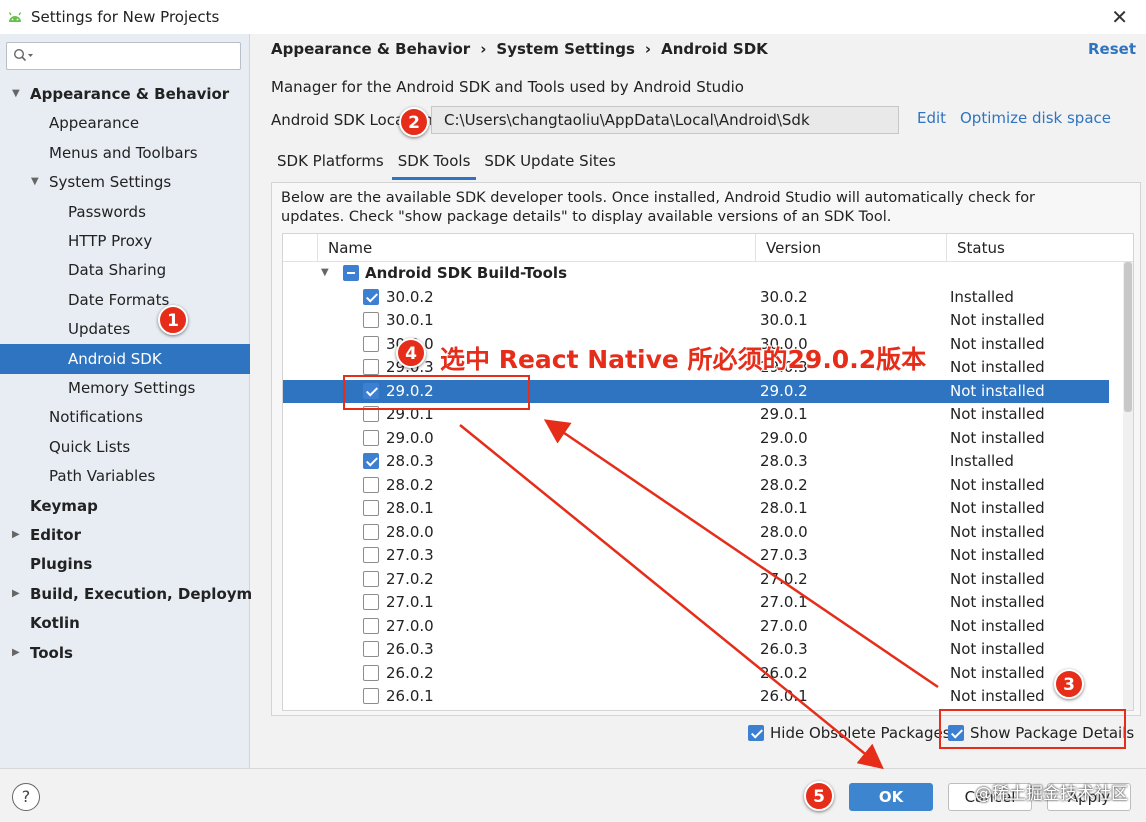 The image size is (1146, 822). What do you see at coordinates (1039, 248) in the screenshot?
I see `column-header-status: Status` at bounding box center [1039, 248].